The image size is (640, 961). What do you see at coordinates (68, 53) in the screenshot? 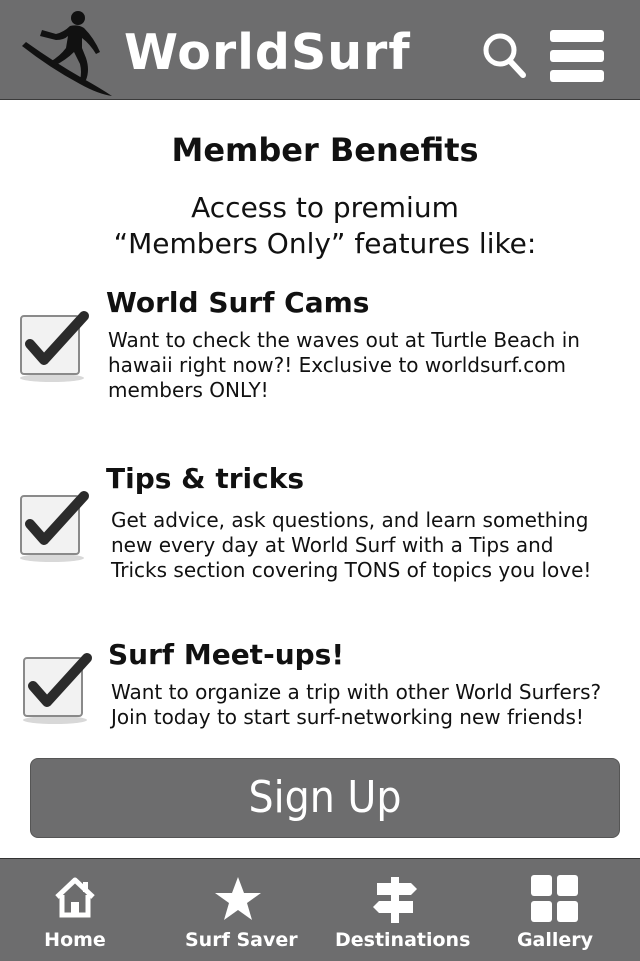
I see `surfer-icon` at bounding box center [68, 53].